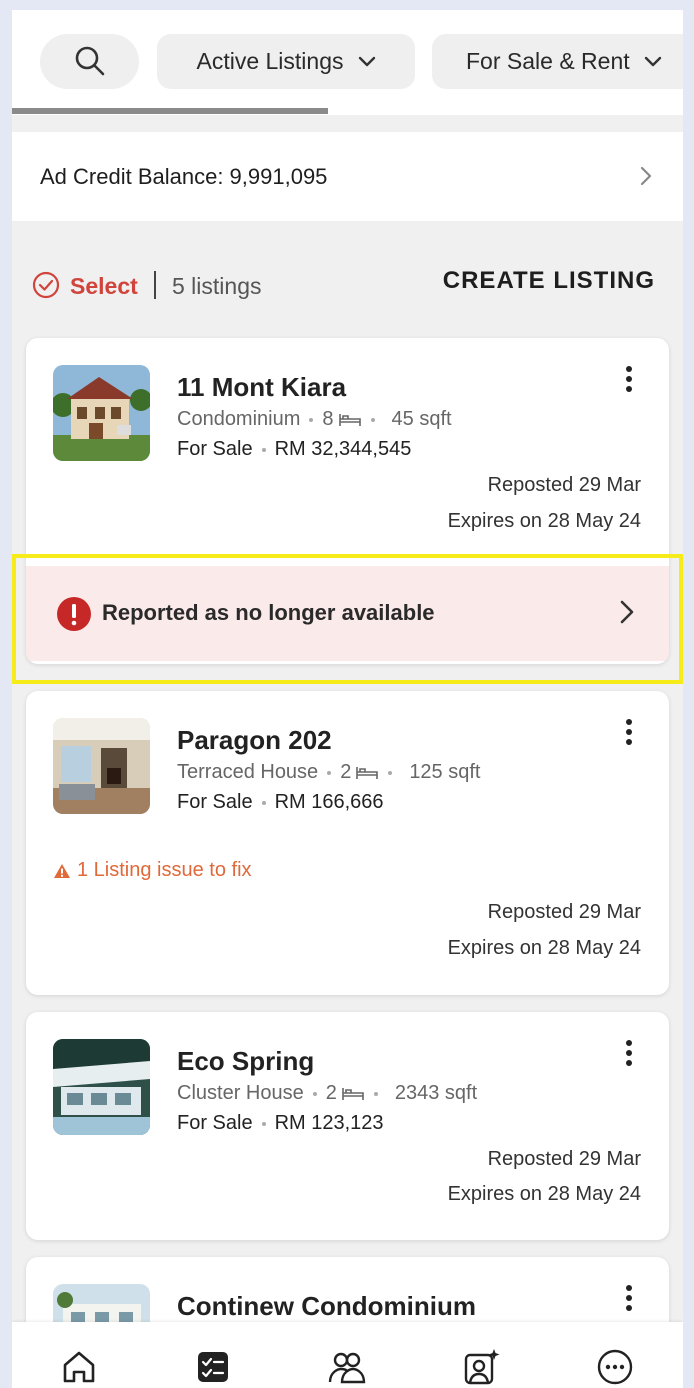  Describe the element at coordinates (329, 802) in the screenshot. I see `listing-price: RM 166,666` at that location.